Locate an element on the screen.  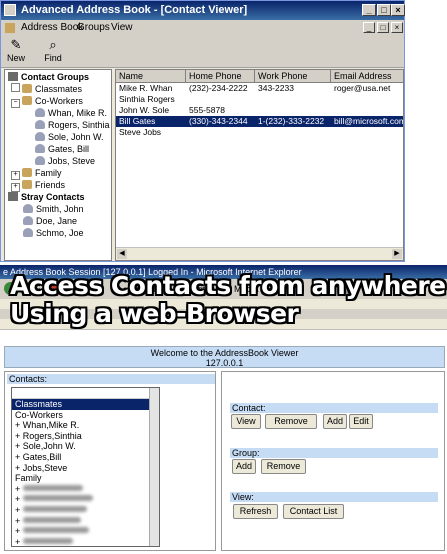
child-restore-icon: □ is located at coordinates (383, 27).